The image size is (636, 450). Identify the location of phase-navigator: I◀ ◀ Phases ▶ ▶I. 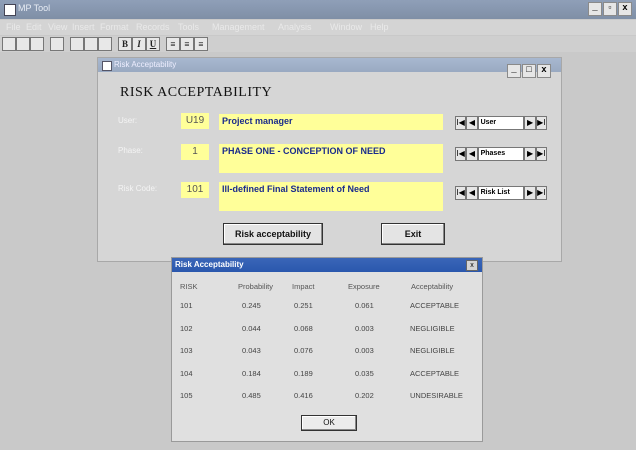
(501, 154).